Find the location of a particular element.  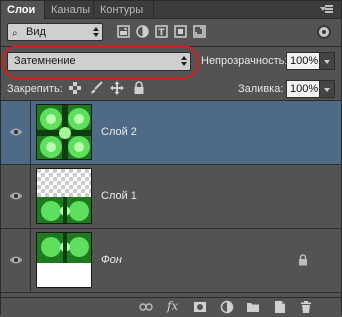

layer-name: Слой 1 is located at coordinates (119, 196).